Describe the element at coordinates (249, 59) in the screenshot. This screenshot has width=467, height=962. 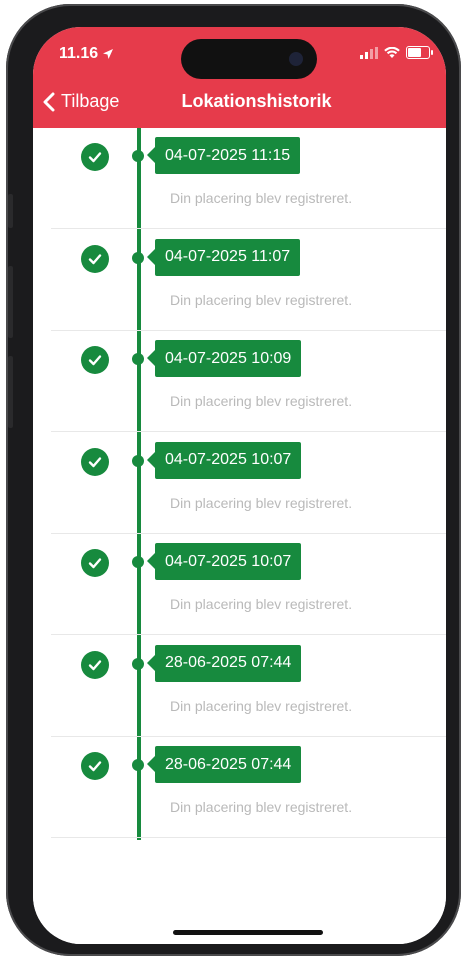
I see `dynamic-island` at that location.